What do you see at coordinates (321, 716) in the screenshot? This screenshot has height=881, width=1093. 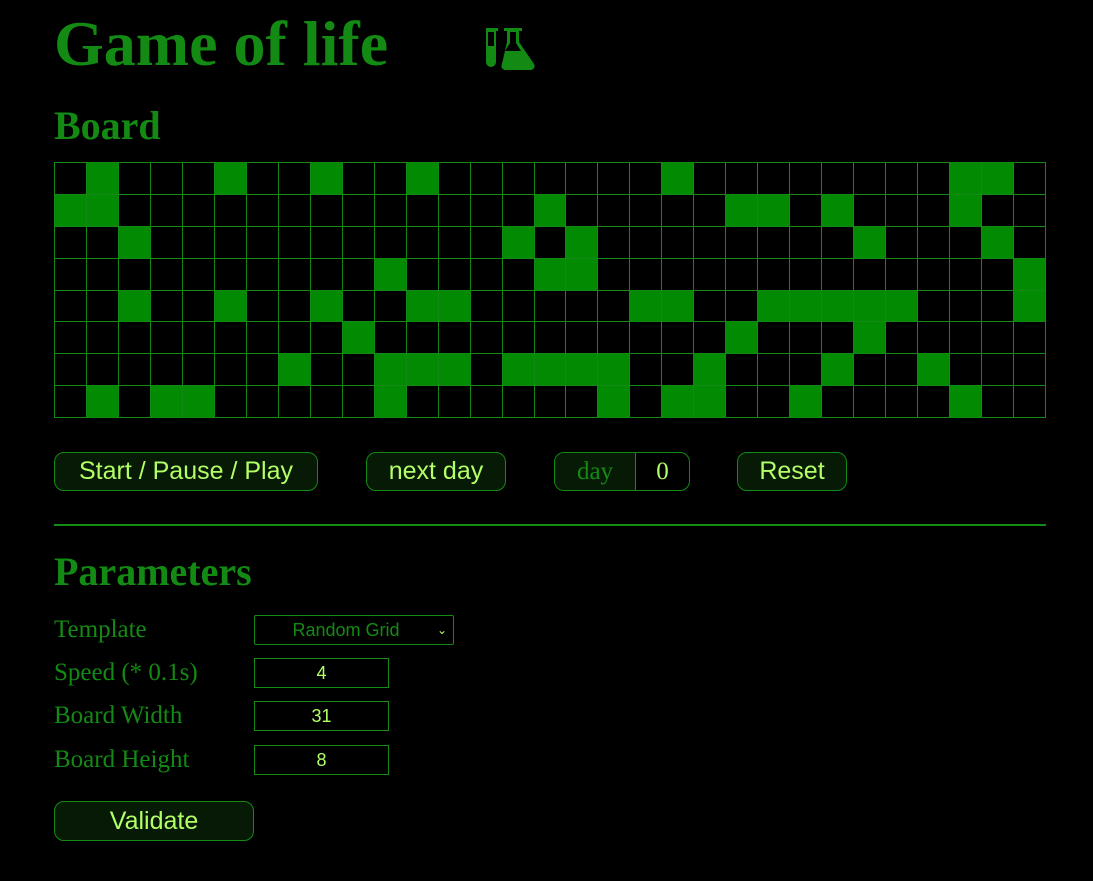 I see `board-width-input` at bounding box center [321, 716].